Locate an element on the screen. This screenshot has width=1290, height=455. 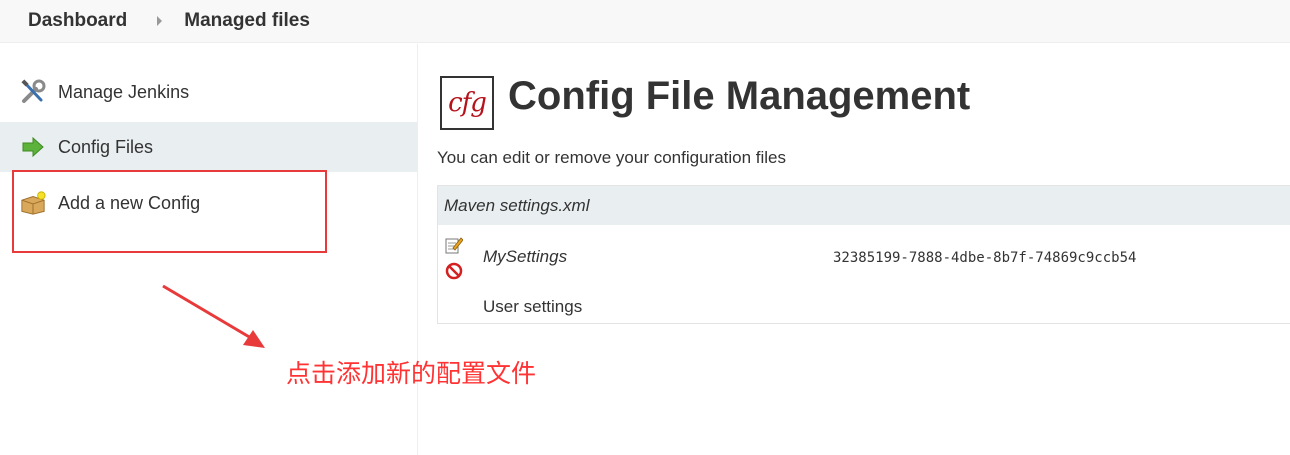
config-file-id: 32385199-7888-4dbe-8b7f-74869c9ccb54 is located at coordinates (985, 258).